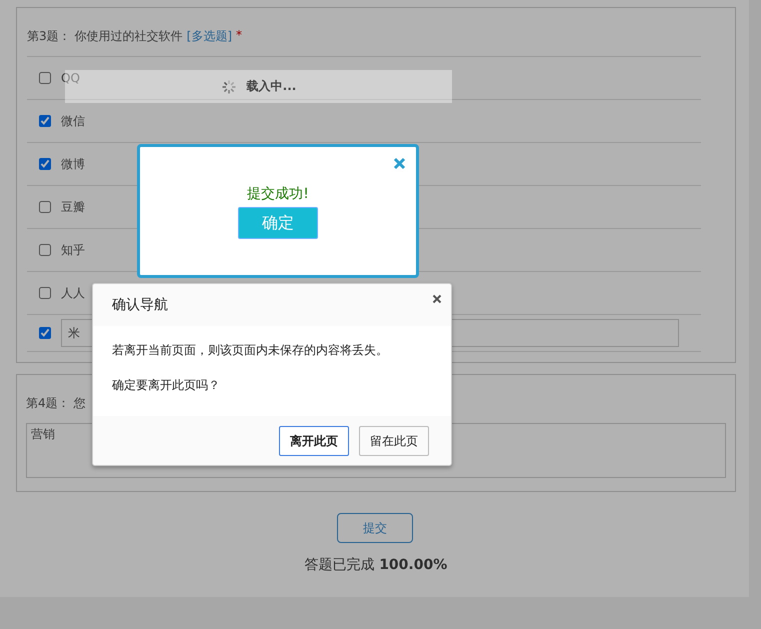 The width and height of the screenshot is (761, 629). Describe the element at coordinates (48, 403) in the screenshot. I see `question-number: 第4题：` at that location.